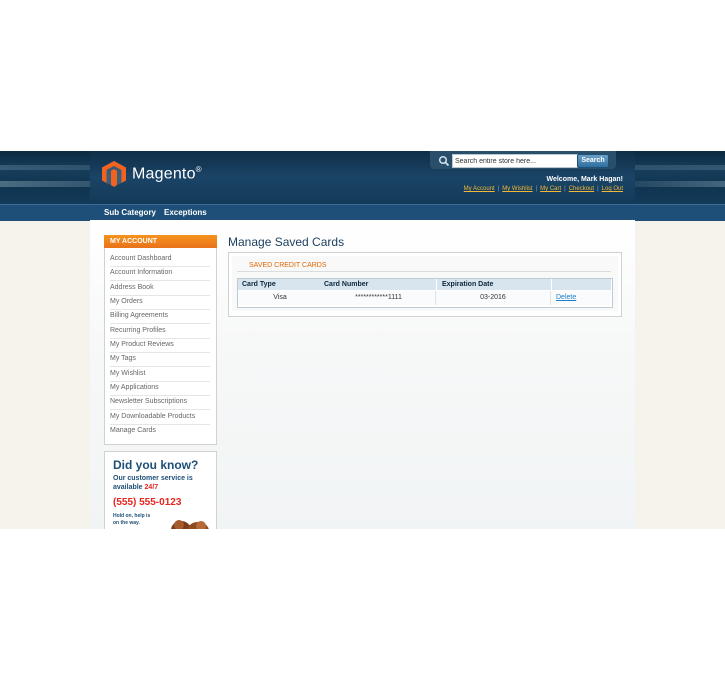 The width and height of the screenshot is (725, 680). Describe the element at coordinates (153, 478) in the screenshot. I see `promo-line-1: Our customer service is` at that location.